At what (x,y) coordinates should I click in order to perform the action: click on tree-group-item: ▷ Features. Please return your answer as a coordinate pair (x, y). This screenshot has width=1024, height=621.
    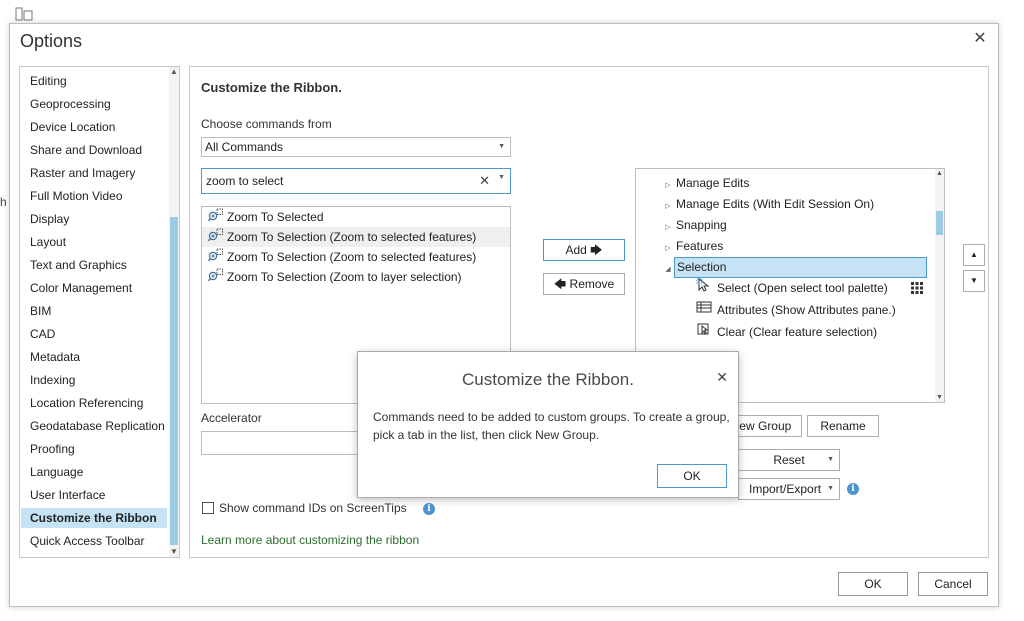
    Looking at the image, I should click on (692, 246).